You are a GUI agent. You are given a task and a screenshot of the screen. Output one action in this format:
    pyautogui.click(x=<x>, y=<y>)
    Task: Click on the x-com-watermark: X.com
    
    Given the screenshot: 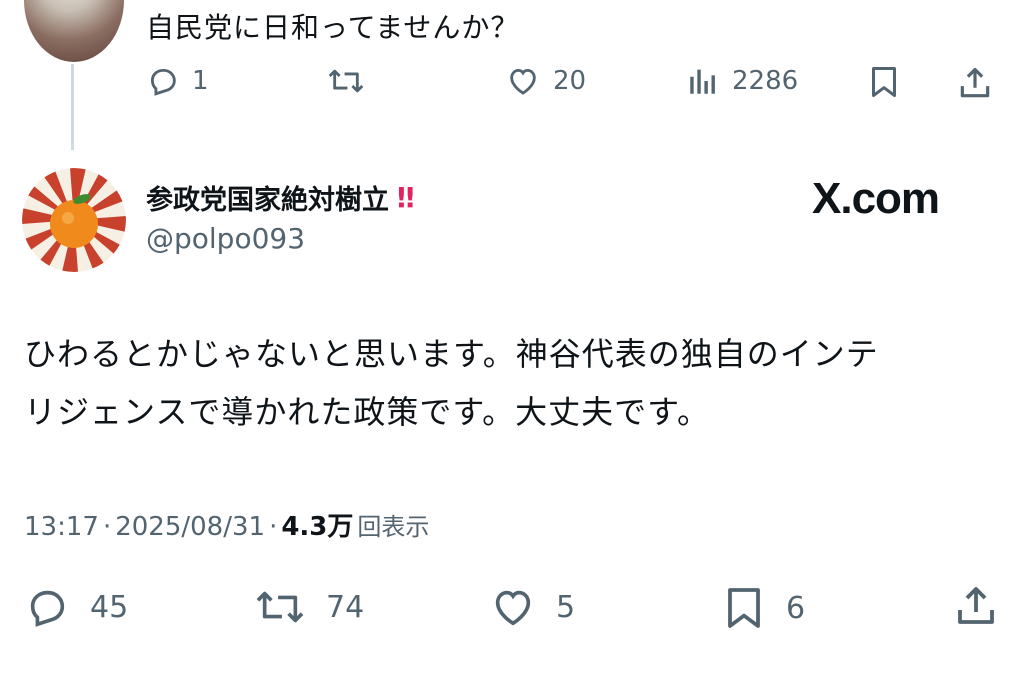 What is the action you would take?
    pyautogui.click(x=876, y=198)
    